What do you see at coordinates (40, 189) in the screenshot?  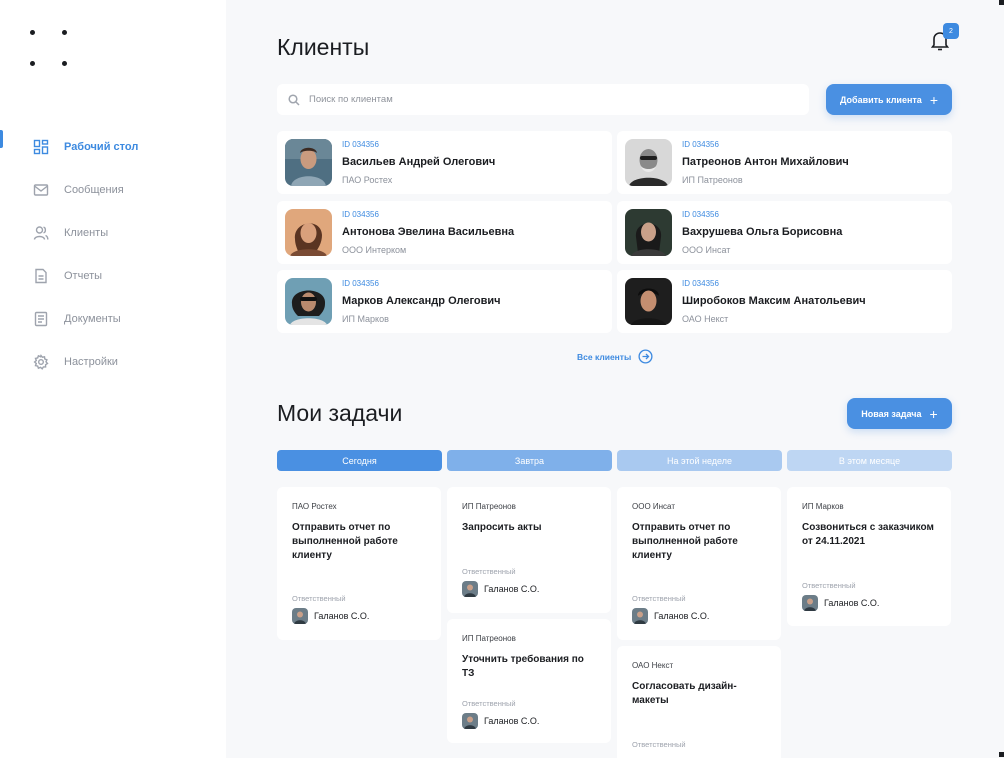 I see `mail-icon` at bounding box center [40, 189].